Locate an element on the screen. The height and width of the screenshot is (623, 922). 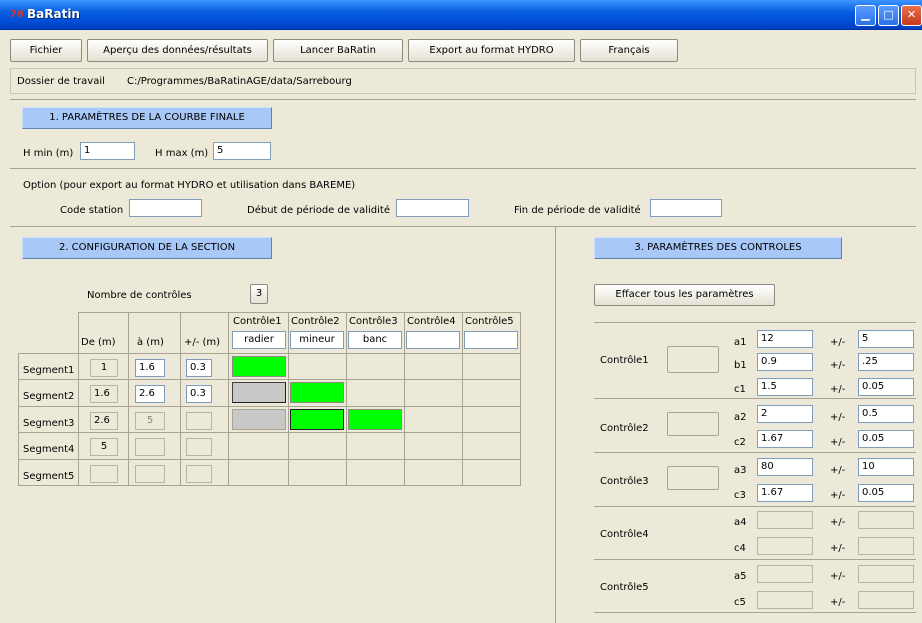
segment2-a-input: 2.6 is located at coordinates (150, 394).